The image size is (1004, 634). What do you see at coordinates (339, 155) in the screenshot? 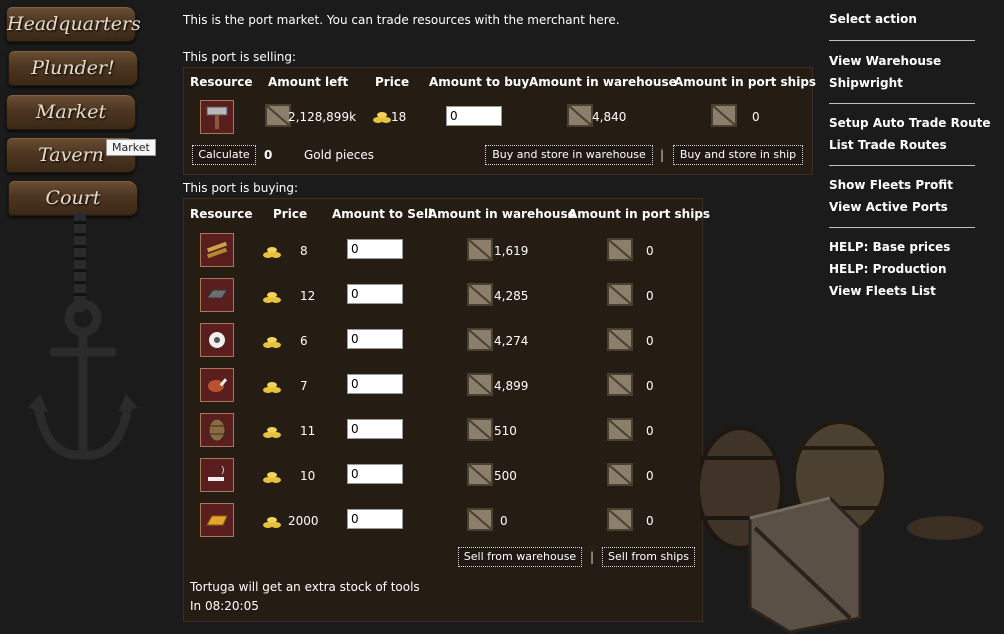
I see `gold-label: Gold pieces` at bounding box center [339, 155].